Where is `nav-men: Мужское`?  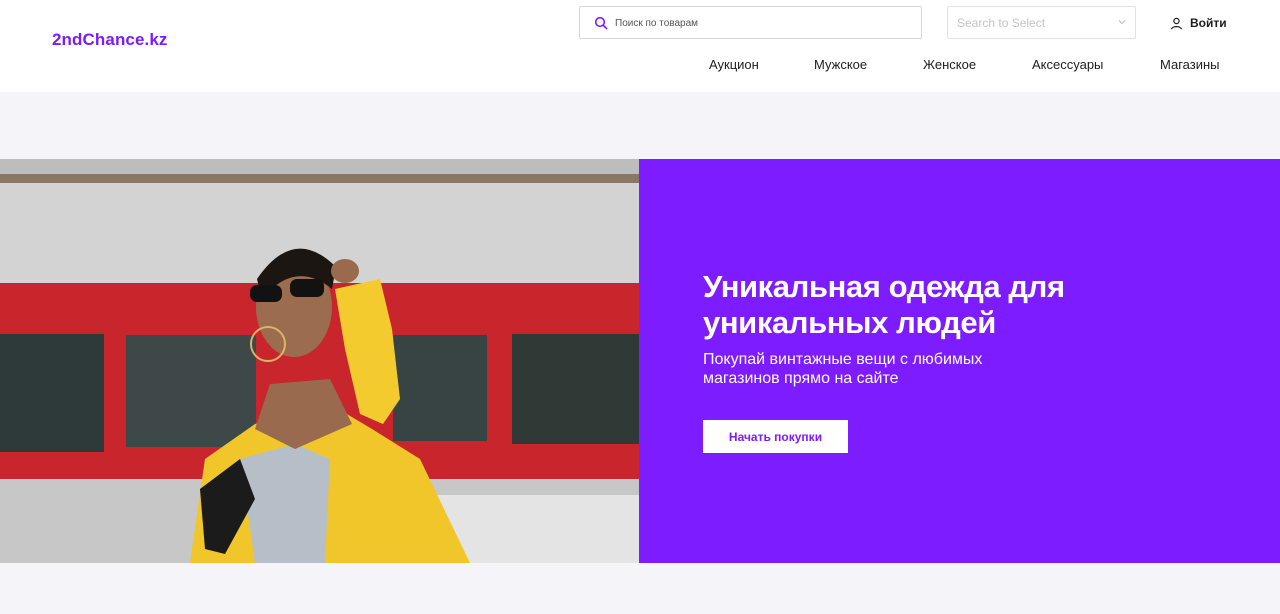 nav-men: Мужское is located at coordinates (840, 64).